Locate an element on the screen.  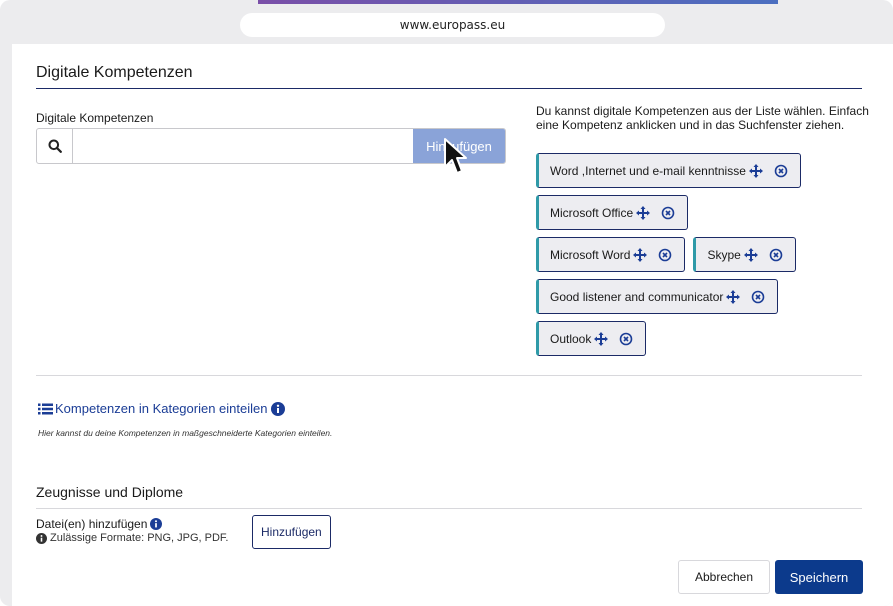
skill-tag-label: Good listener and communicator is located at coordinates (637, 296).